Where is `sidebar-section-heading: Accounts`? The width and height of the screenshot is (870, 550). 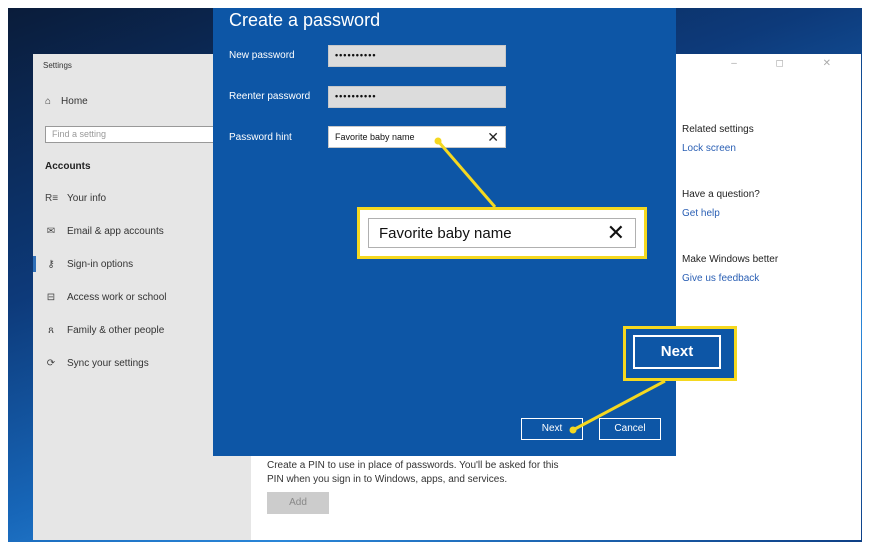 sidebar-section-heading: Accounts is located at coordinates (68, 166).